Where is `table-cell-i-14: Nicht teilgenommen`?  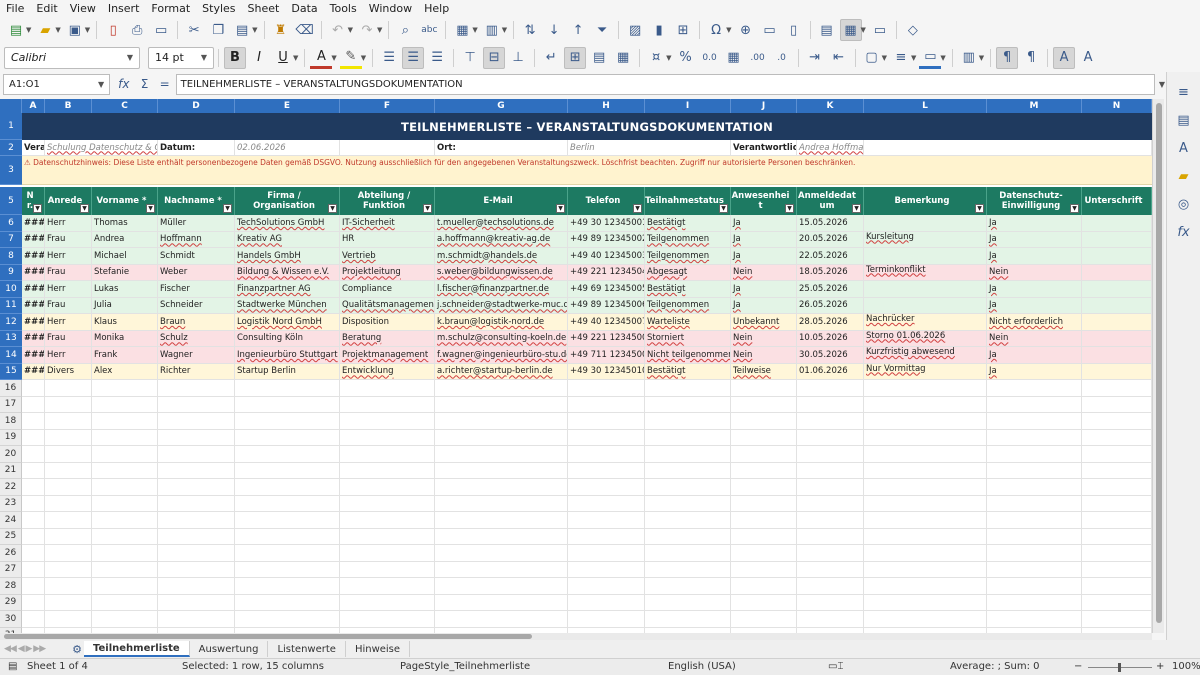 table-cell-i-14: Nicht teilgenommen is located at coordinates (688, 355).